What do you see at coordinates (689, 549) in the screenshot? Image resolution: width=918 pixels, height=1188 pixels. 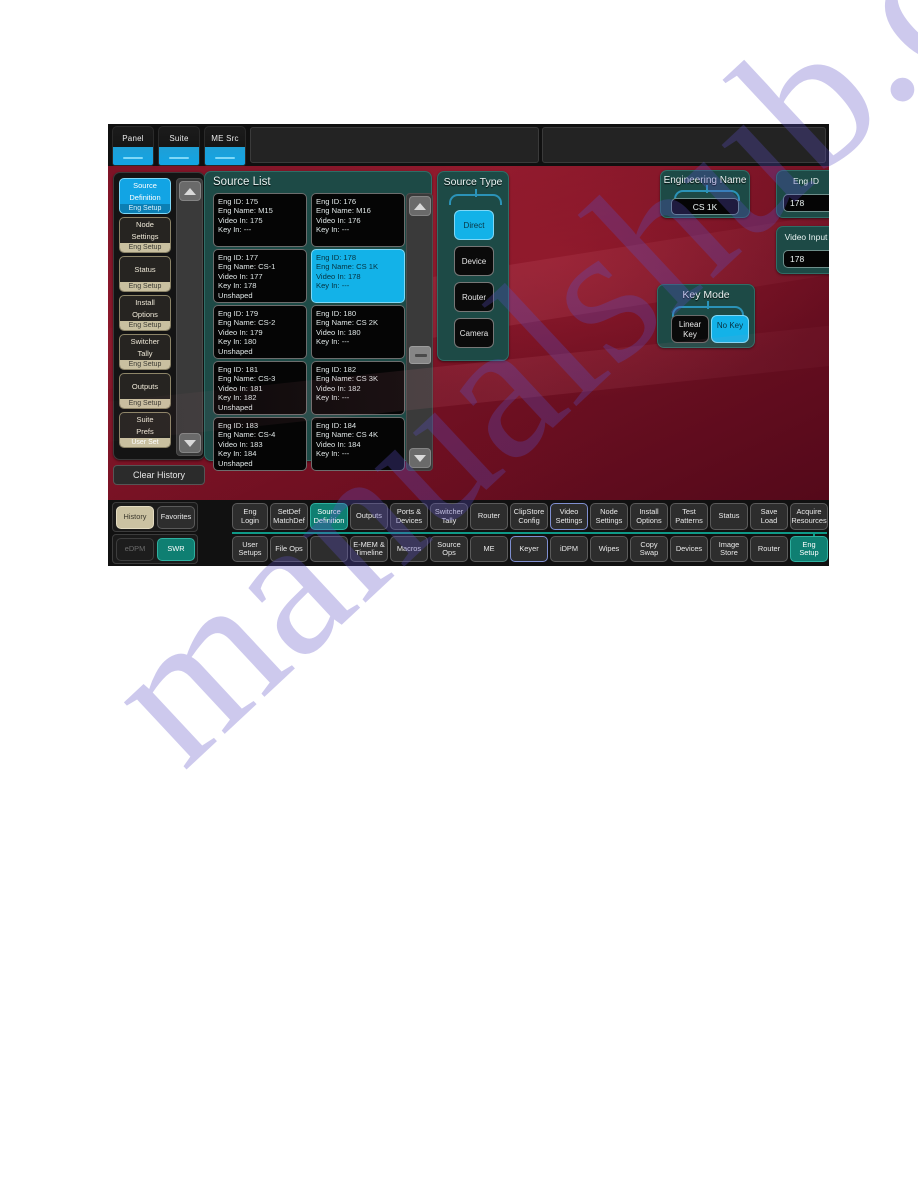 I see `toolbar-devices: Devices` at bounding box center [689, 549].